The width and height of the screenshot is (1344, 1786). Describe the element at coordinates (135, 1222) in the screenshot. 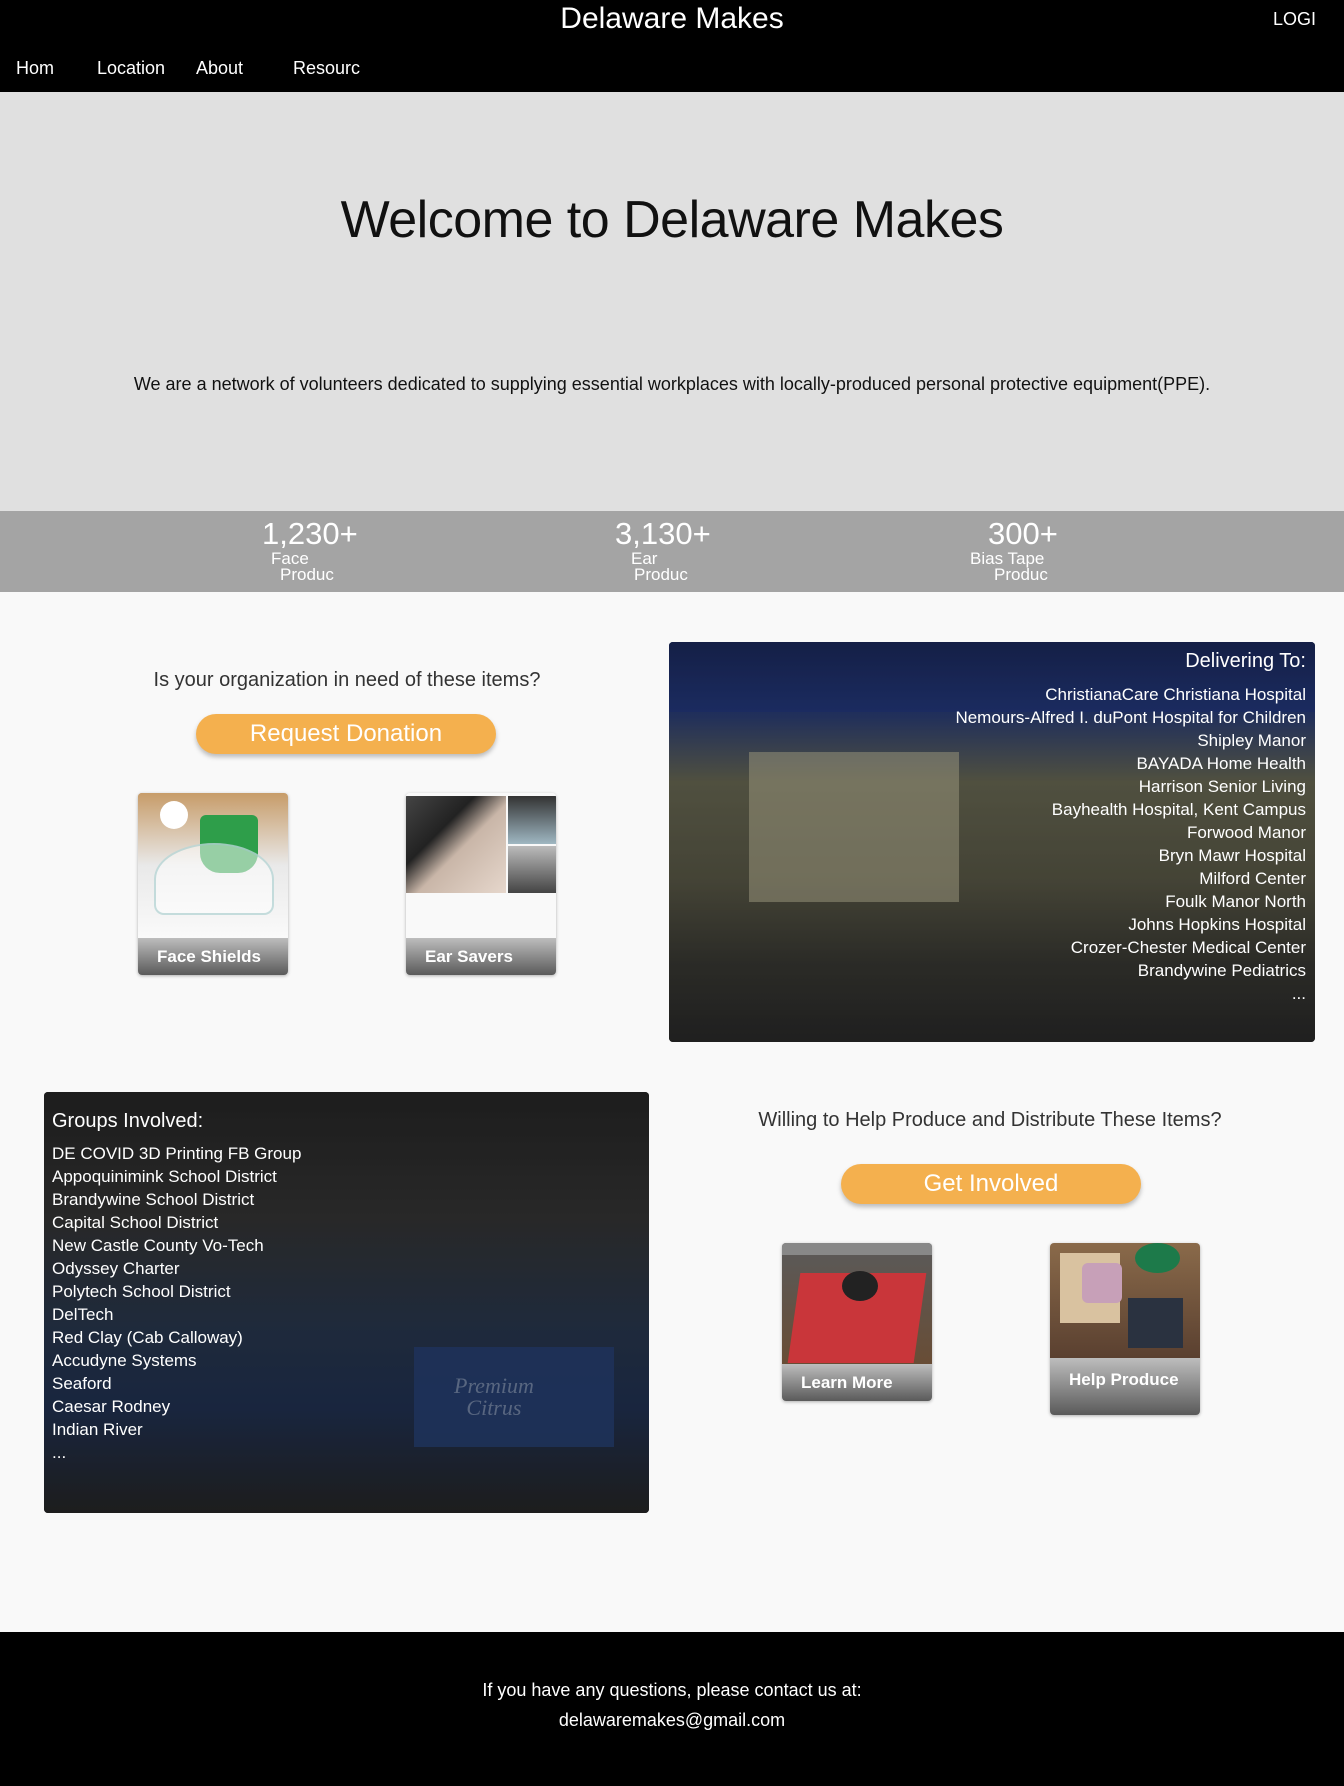

I see `groups-list-item: Capital School District` at that location.